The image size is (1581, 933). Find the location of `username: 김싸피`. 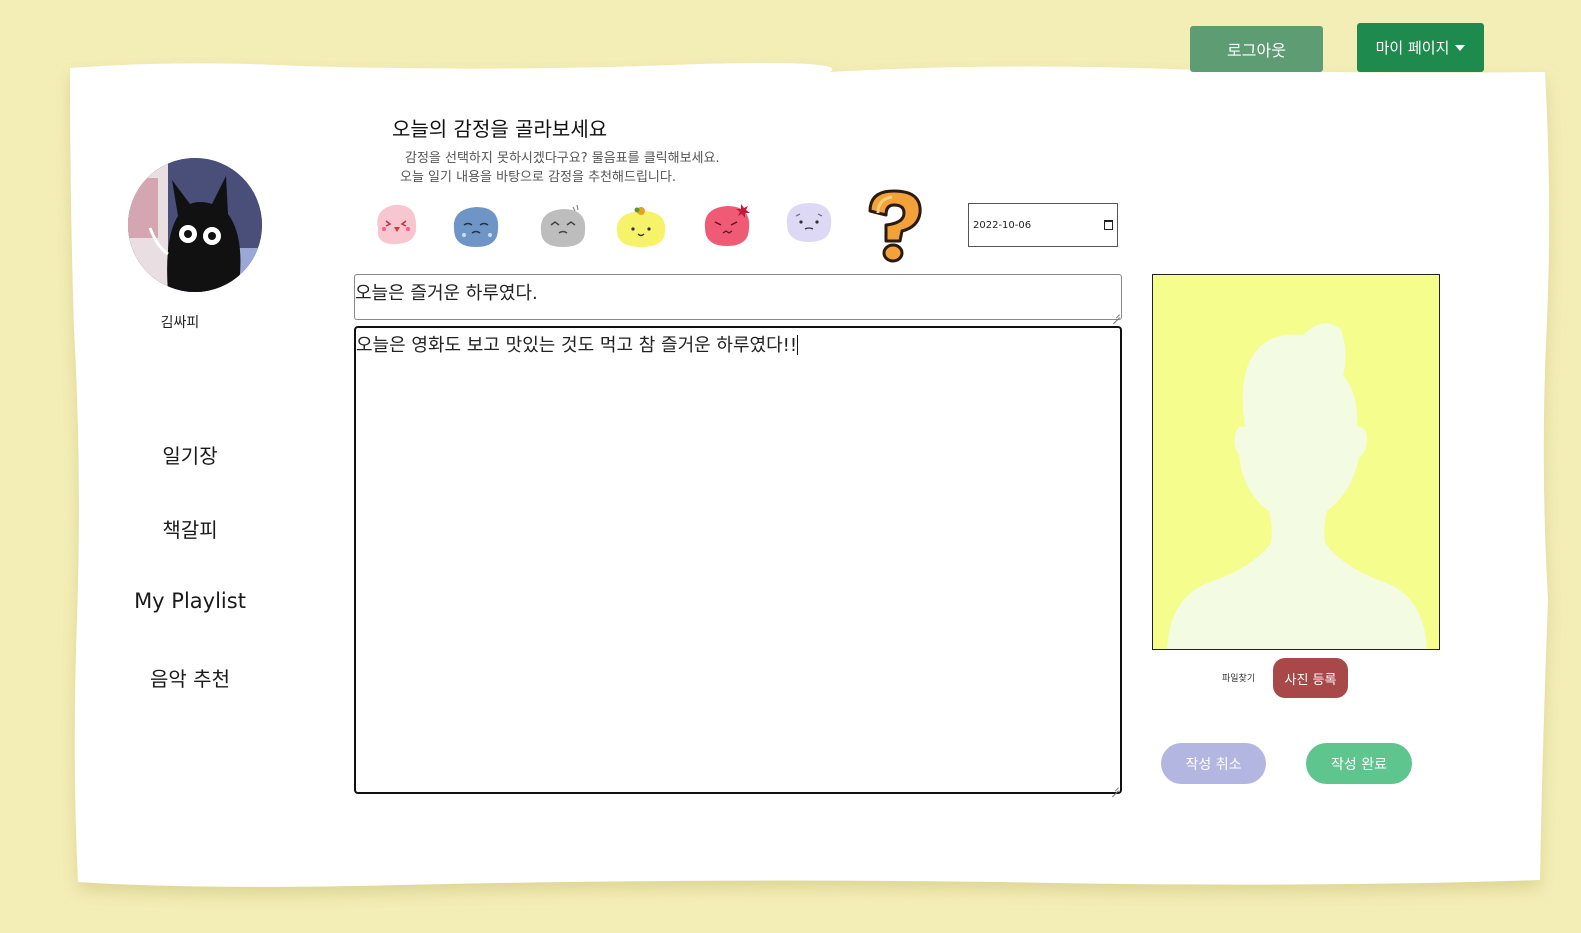

username: 김싸피 is located at coordinates (180, 323).